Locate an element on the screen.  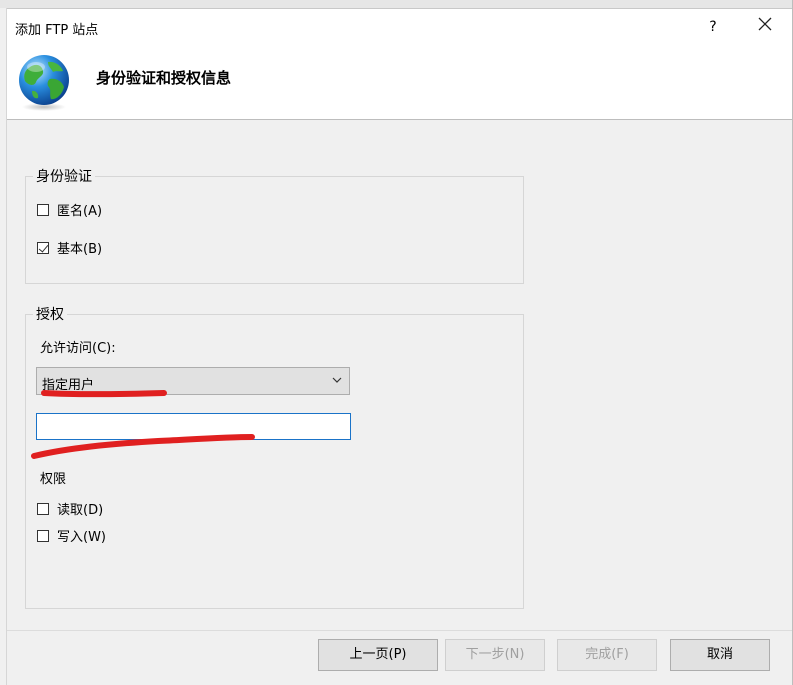
read-label: 读取(D) is located at coordinates (80, 510).